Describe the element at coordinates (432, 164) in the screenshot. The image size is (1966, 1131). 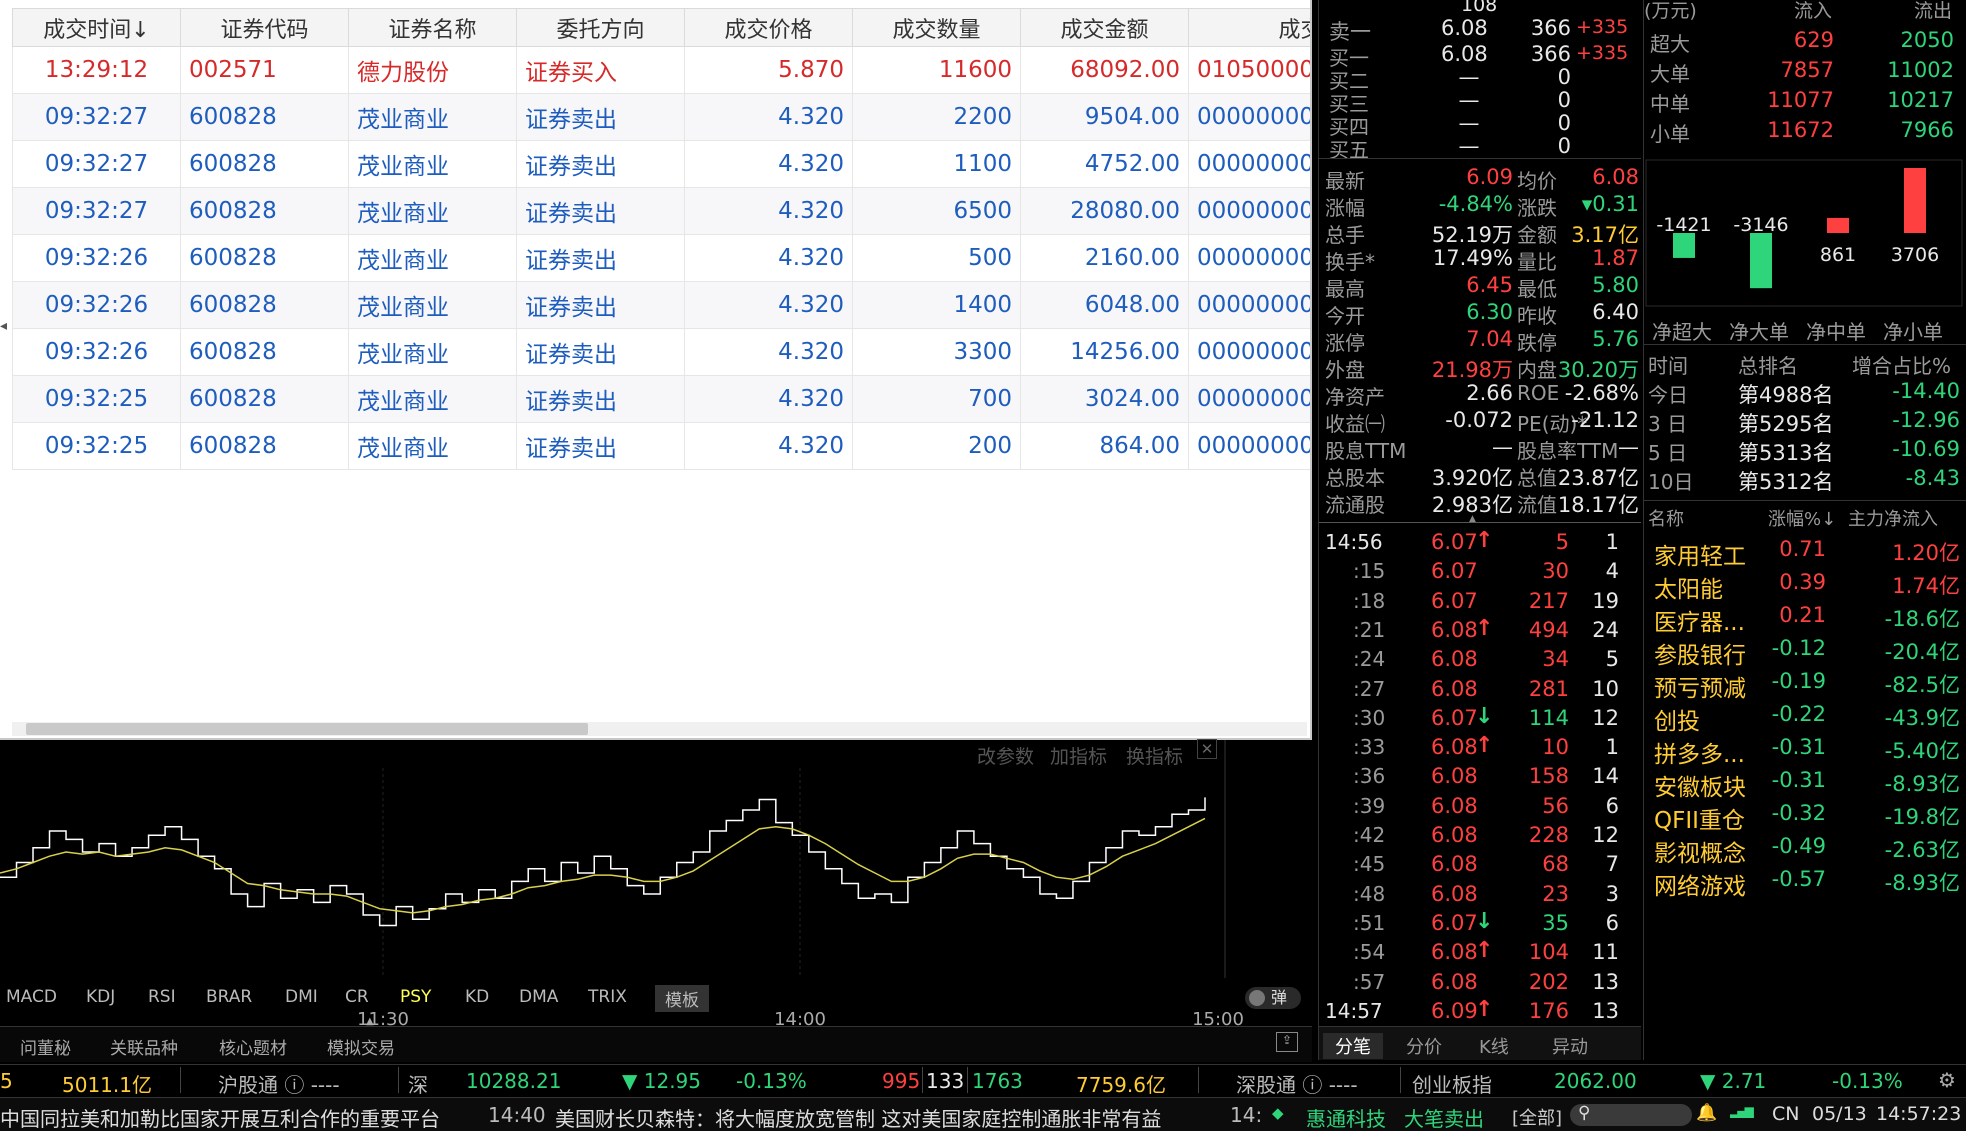
I see `cell-name: 茂业商业` at that location.